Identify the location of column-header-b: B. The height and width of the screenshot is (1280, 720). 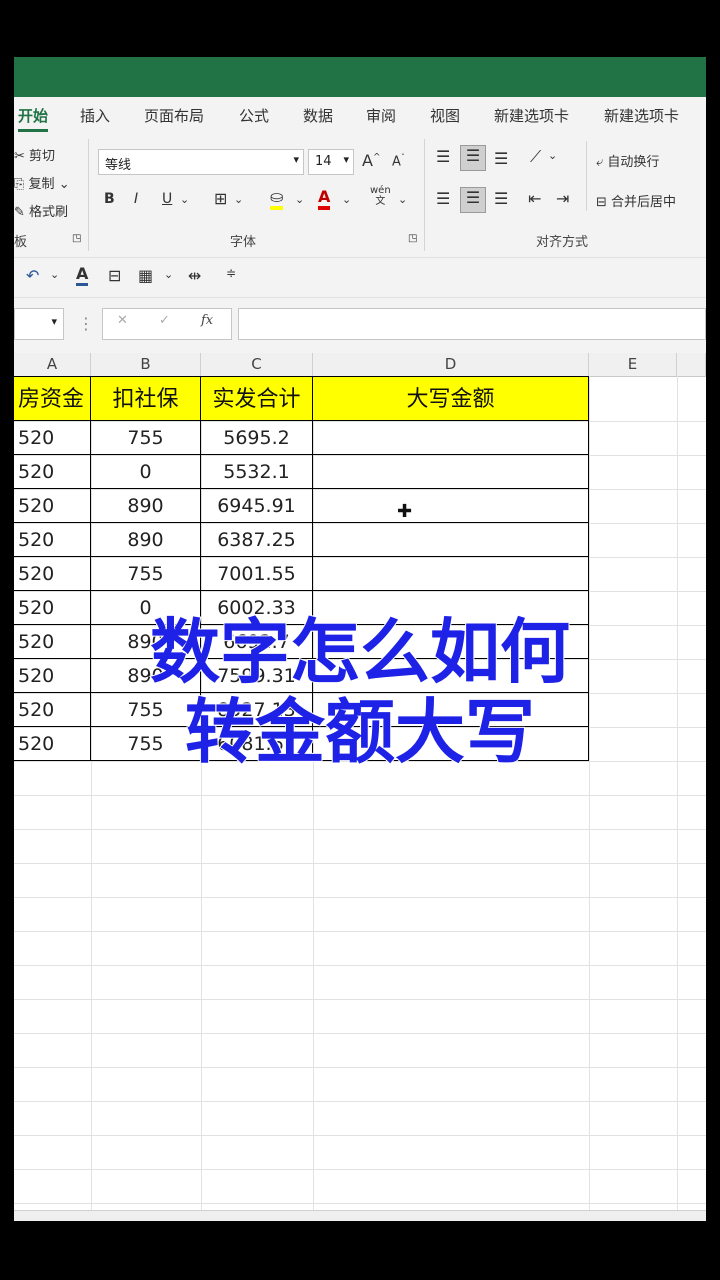
(146, 364).